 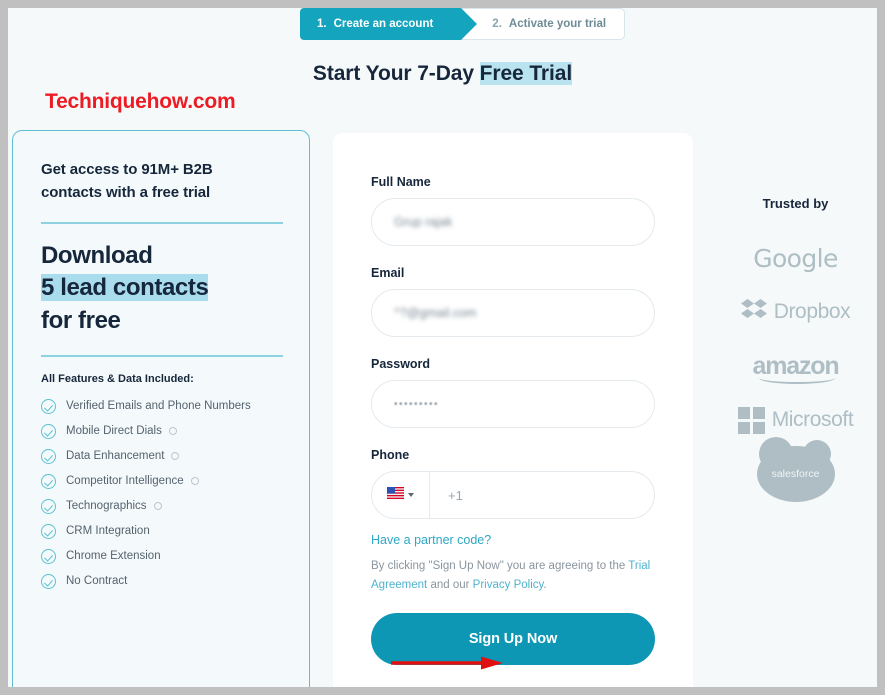 I want to click on feature-label: Verified Emails and Phone Numbers, so click(x=158, y=406).